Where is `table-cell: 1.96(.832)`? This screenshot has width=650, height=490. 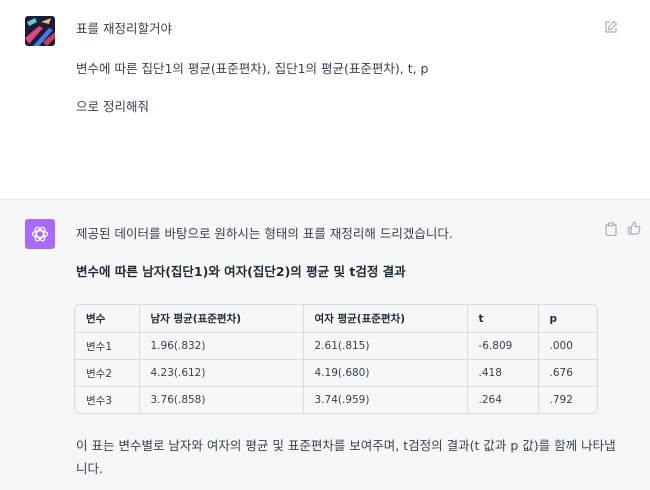 table-cell: 1.96(.832) is located at coordinates (221, 346).